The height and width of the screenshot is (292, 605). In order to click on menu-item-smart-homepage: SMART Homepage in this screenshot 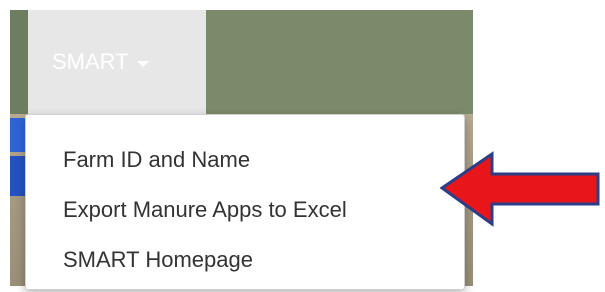, I will do `click(245, 260)`.